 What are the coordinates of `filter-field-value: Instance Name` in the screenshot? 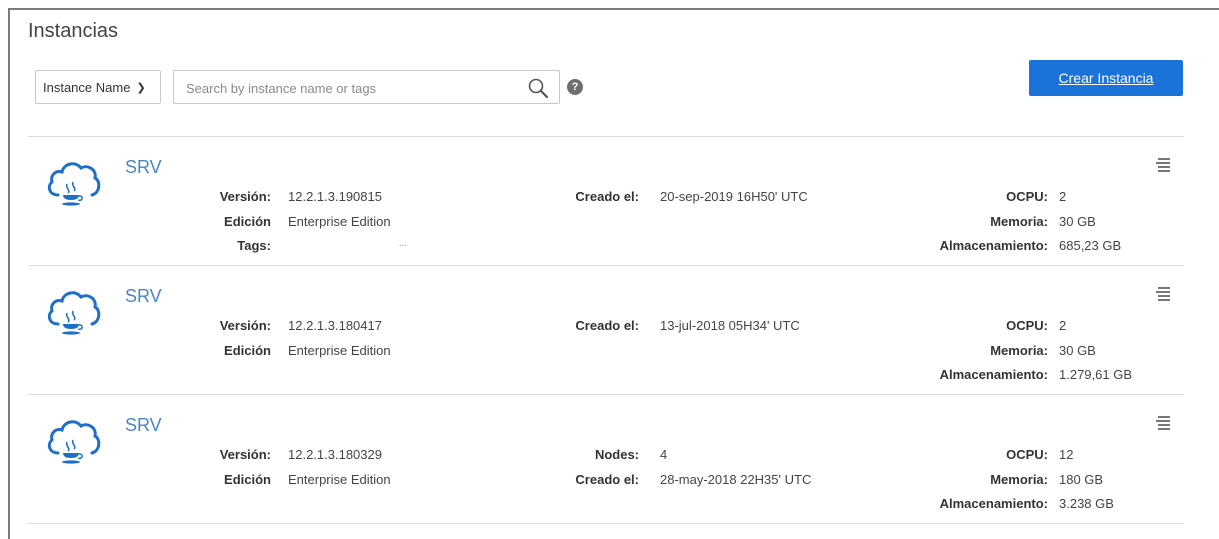 It's located at (87, 87).